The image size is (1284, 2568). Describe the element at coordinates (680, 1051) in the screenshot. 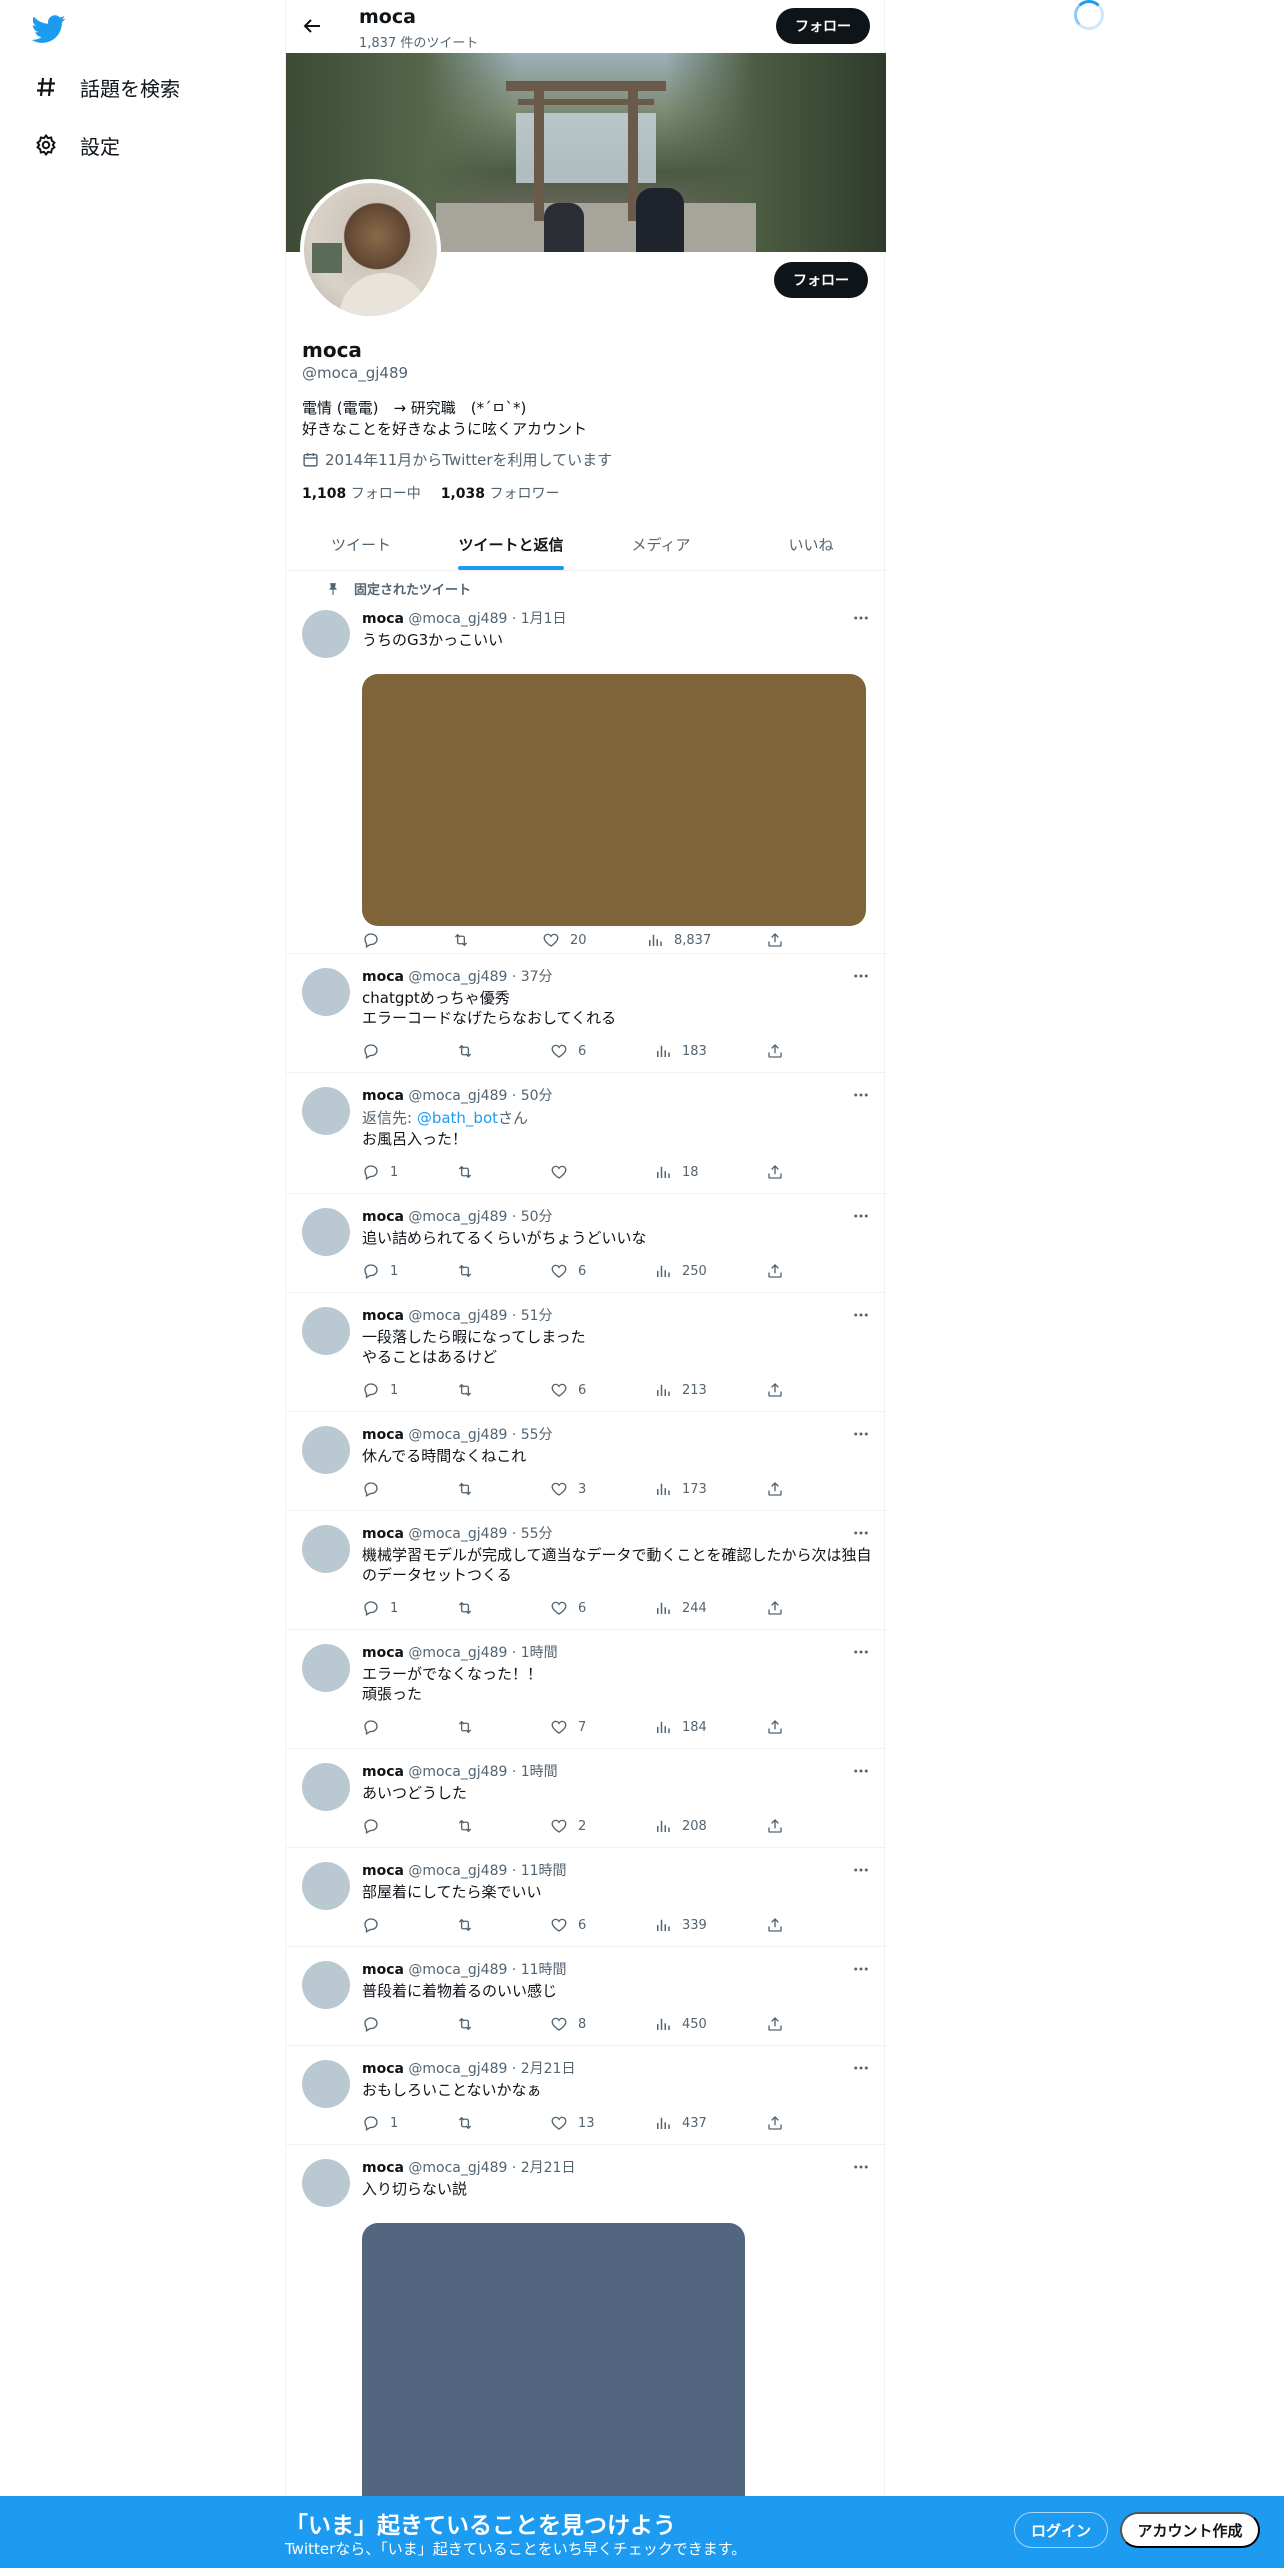

I see `views-button: 183` at that location.